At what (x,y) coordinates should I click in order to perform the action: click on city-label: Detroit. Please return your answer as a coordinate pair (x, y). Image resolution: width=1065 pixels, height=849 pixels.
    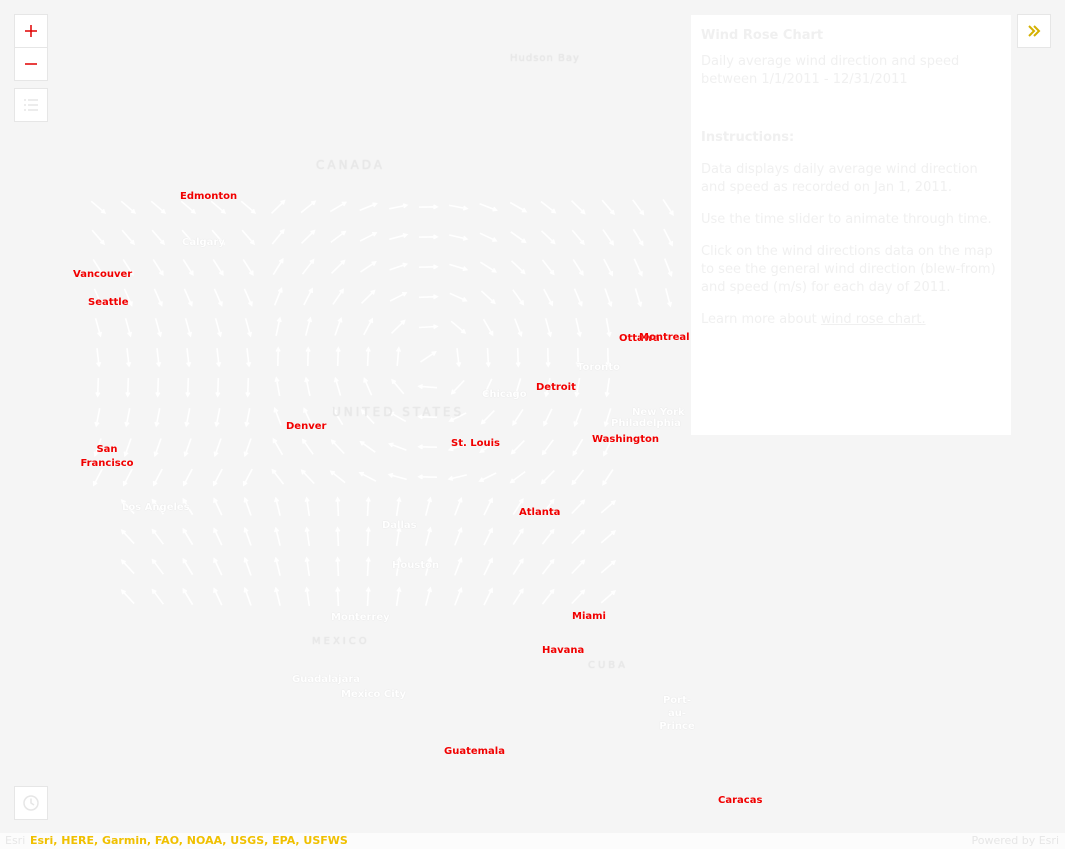
    Looking at the image, I should click on (556, 387).